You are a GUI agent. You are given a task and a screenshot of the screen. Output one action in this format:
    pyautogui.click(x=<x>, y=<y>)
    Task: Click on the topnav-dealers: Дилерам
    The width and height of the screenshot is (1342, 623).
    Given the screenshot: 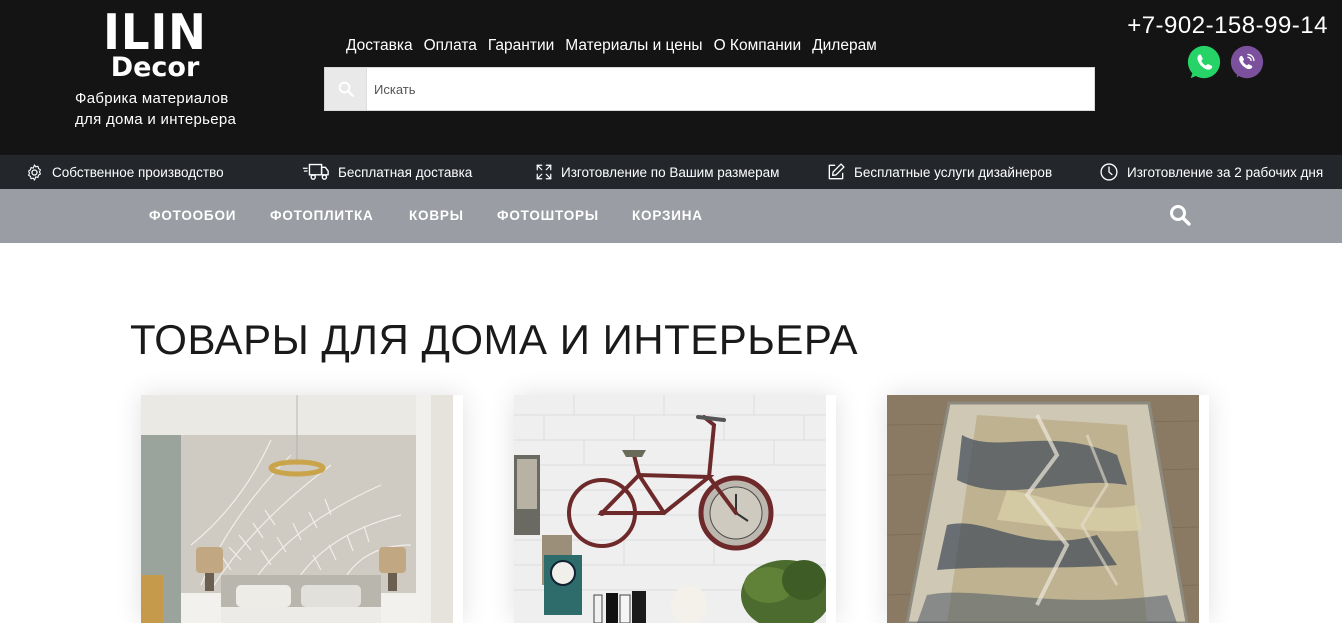 What is the action you would take?
    pyautogui.click(x=844, y=46)
    